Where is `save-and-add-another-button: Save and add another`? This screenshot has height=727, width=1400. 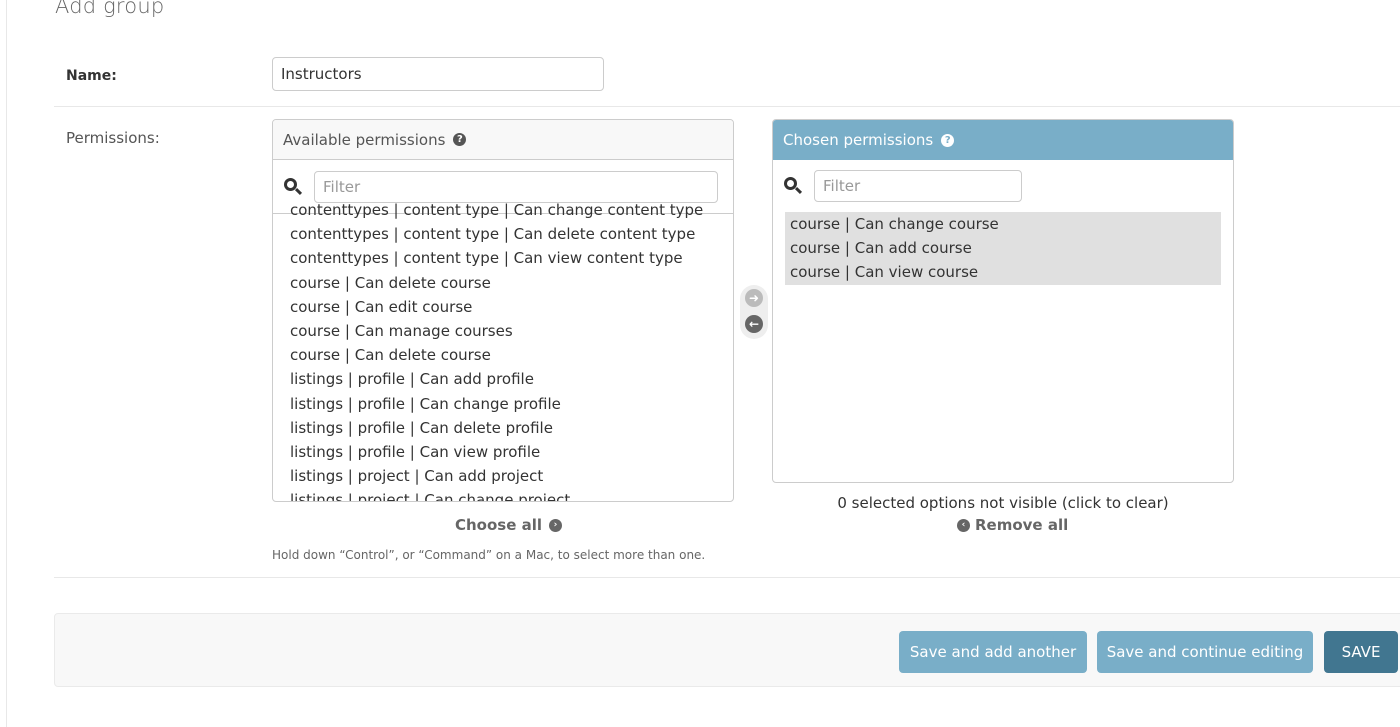 save-and-add-another-button: Save and add another is located at coordinates (993, 652).